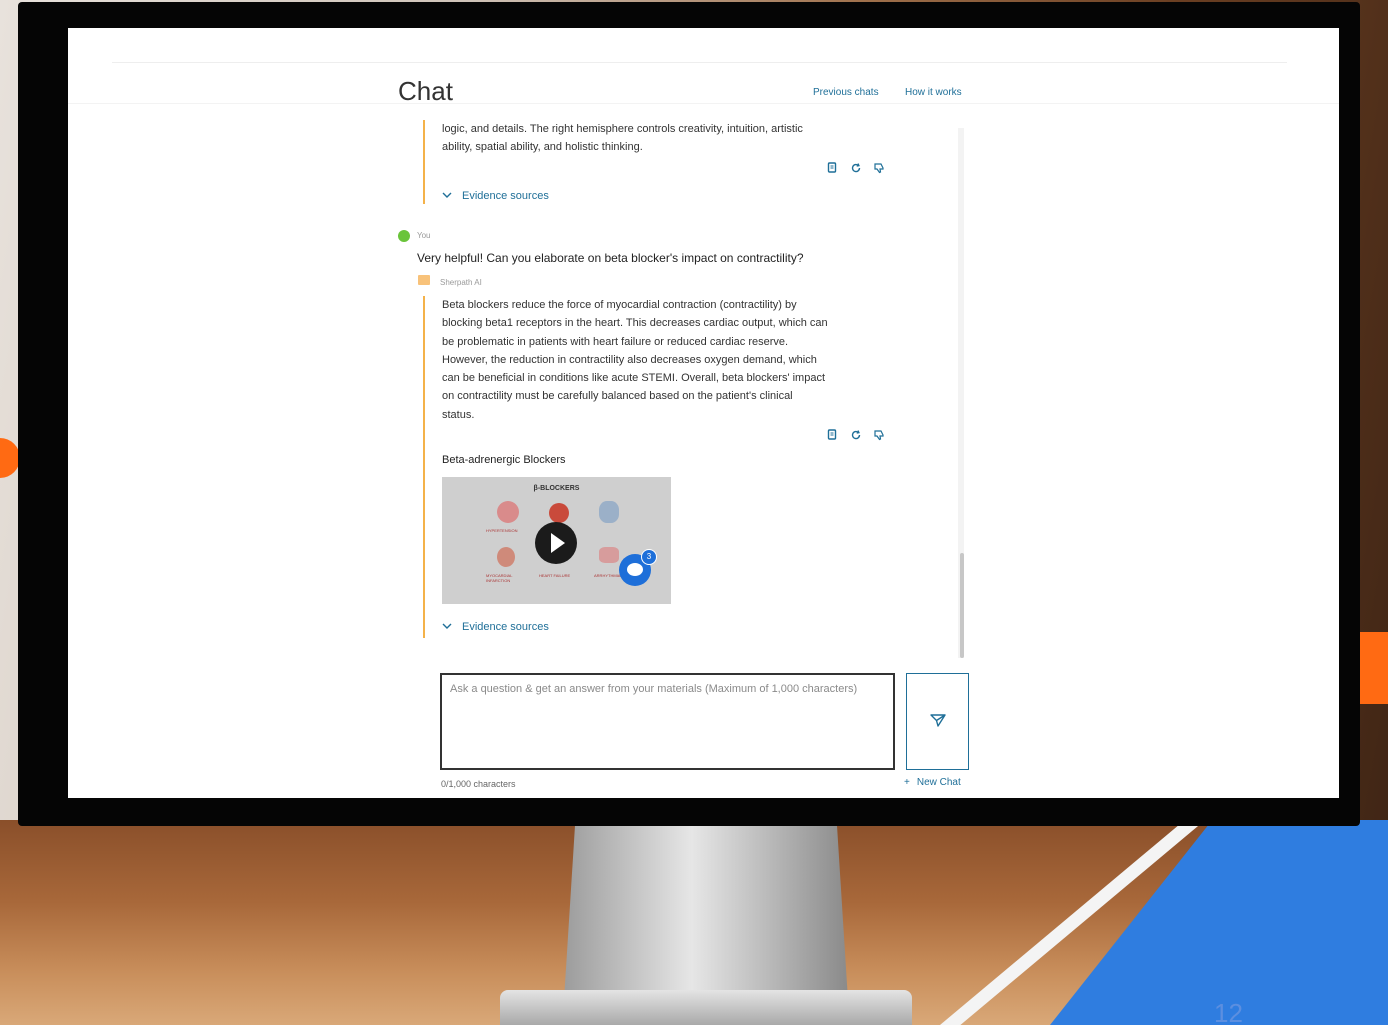 Image resolution: width=1388 pixels, height=1025 pixels. What do you see at coordinates (478, 784) in the screenshot?
I see `character-counter: 0/1,000 characters` at bounding box center [478, 784].